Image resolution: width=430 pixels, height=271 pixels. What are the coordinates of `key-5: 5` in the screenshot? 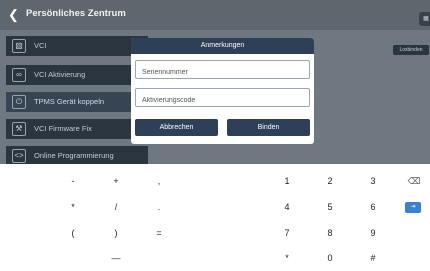 It's located at (330, 207).